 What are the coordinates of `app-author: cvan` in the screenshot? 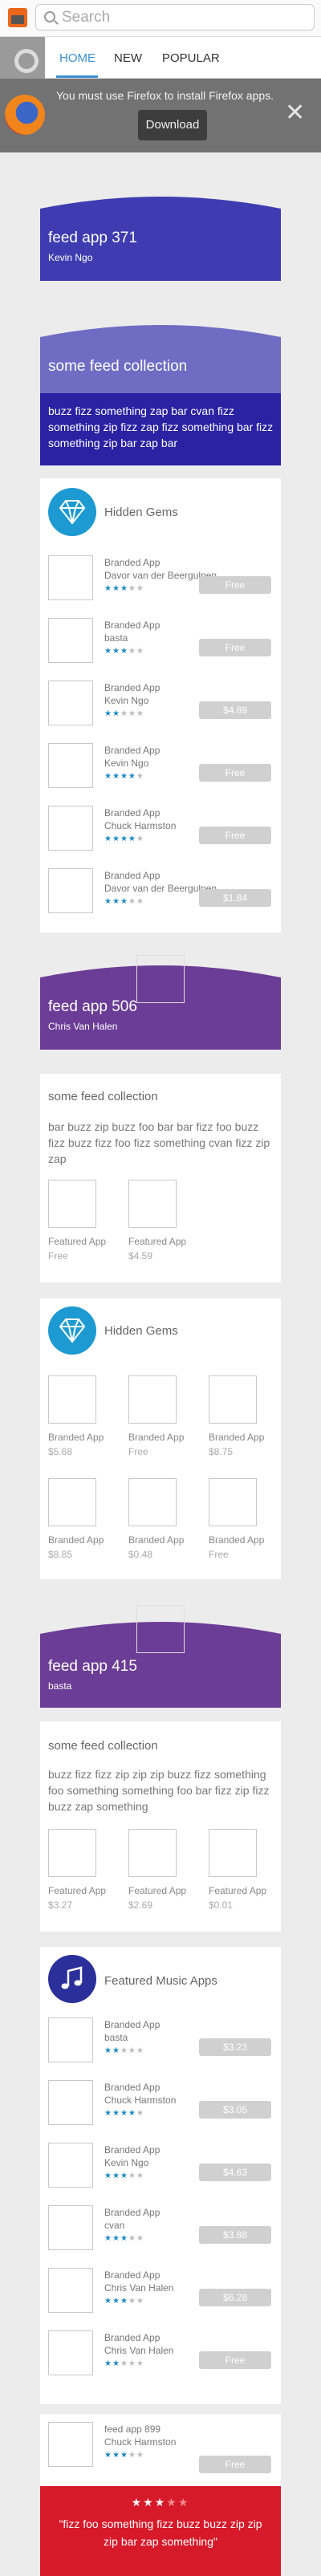 It's located at (114, 2226).